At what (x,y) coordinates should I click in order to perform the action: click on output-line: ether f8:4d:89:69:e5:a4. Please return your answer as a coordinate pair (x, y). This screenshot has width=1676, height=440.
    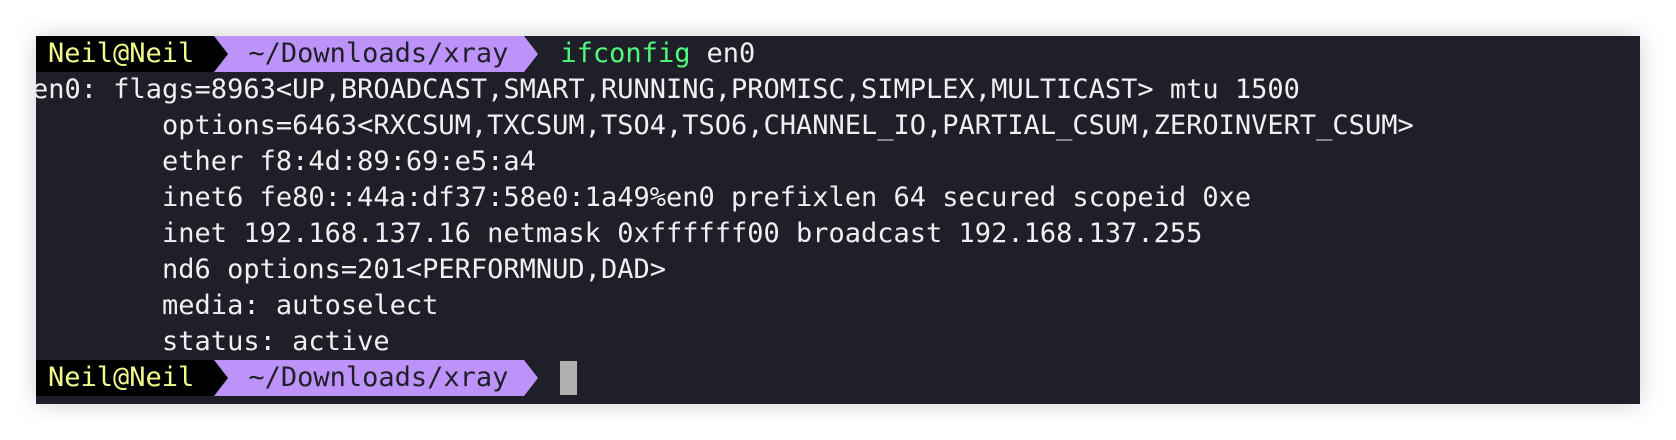
    Looking at the image, I should click on (286, 161).